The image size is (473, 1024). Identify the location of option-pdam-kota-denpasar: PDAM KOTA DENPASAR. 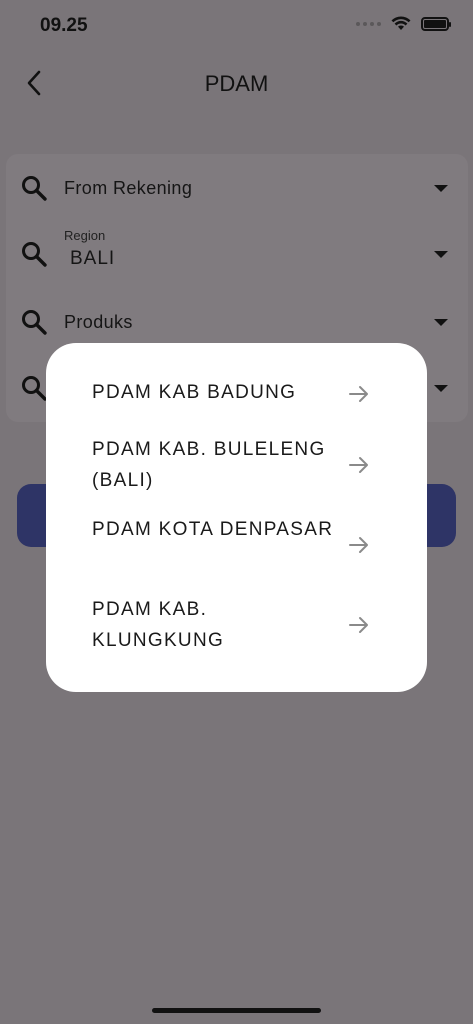
(236, 545).